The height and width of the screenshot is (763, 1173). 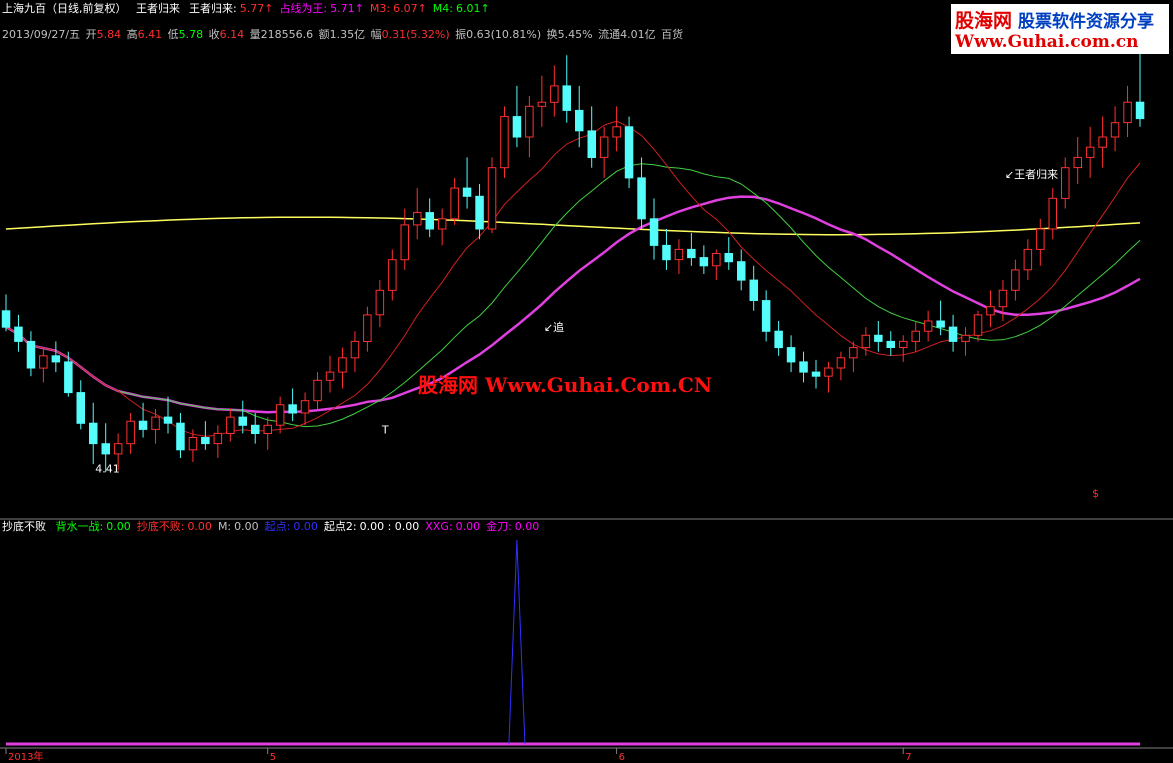 I want to click on indicator-title: 抄底不败, so click(x=24, y=526).